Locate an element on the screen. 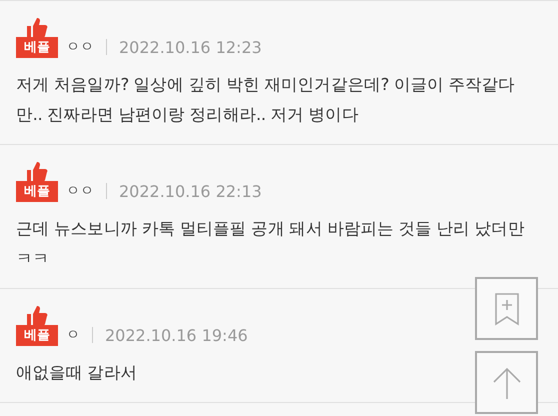 This screenshot has width=558, height=416. author-name: ㅇ is located at coordinates (73, 335).